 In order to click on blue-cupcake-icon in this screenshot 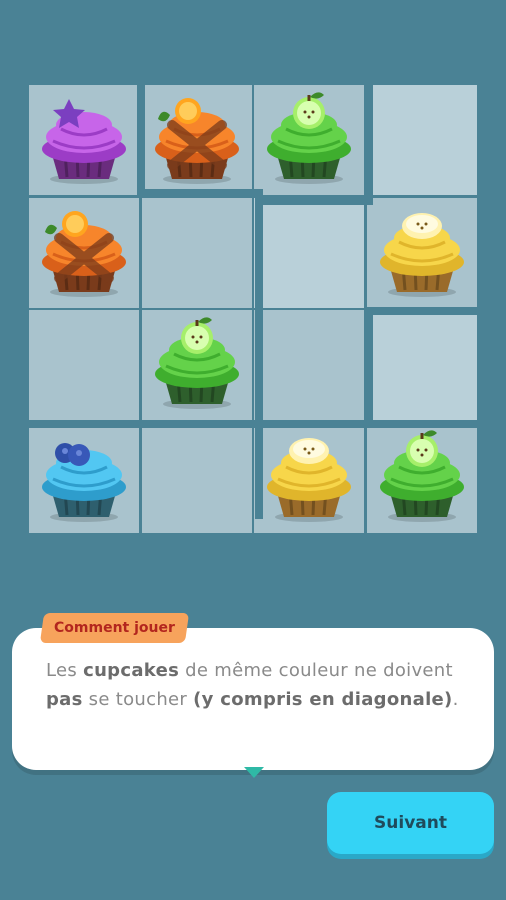, I will do `click(84, 482)`.